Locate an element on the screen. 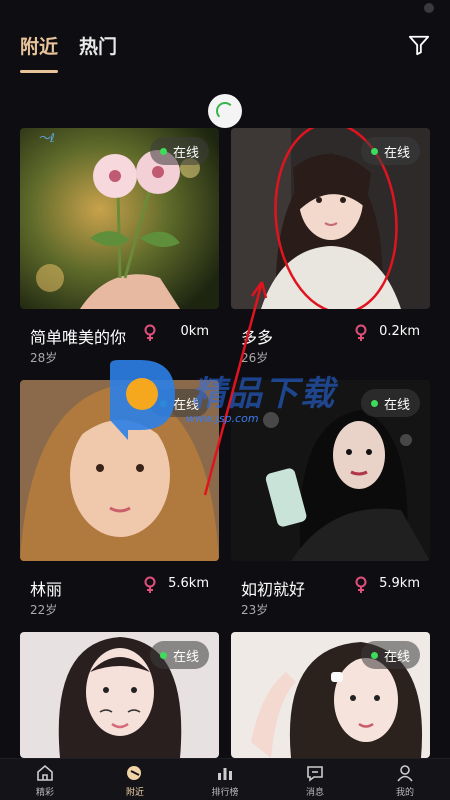 Image resolution: width=450 pixels, height=800 pixels. user-age: 22岁 is located at coordinates (44, 610).